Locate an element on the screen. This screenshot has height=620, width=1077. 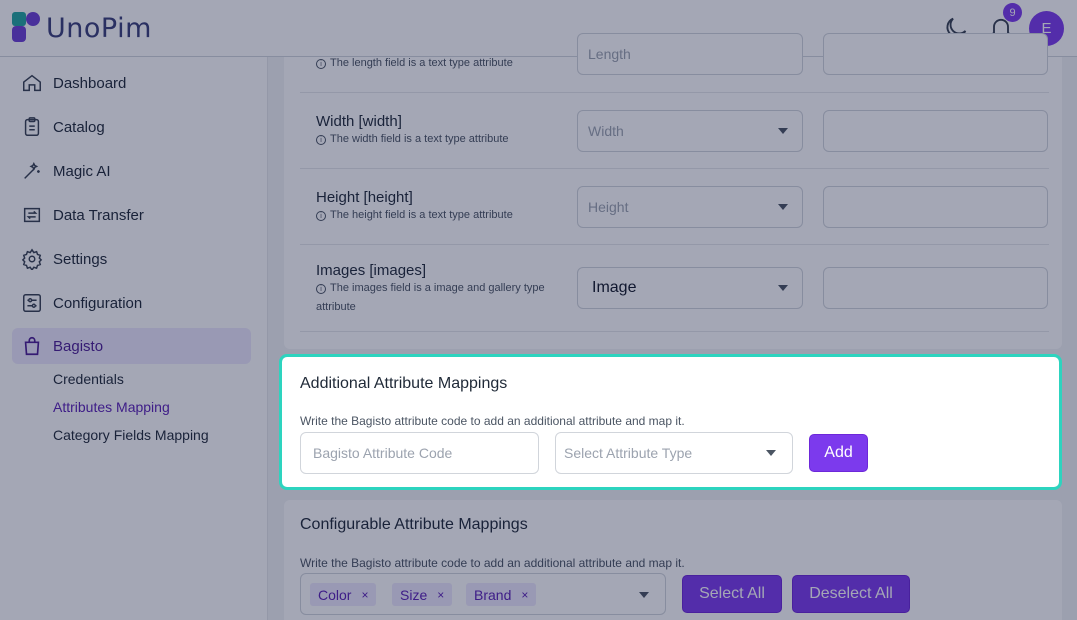
section-title: Additional Attribute Mappings is located at coordinates (404, 383).